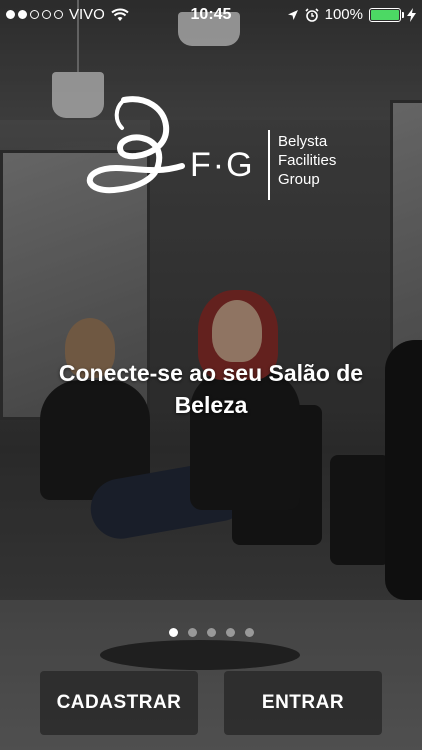 This screenshot has width=422, height=750. Describe the element at coordinates (303, 141) in the screenshot. I see `logo-line-1: Belysta` at that location.